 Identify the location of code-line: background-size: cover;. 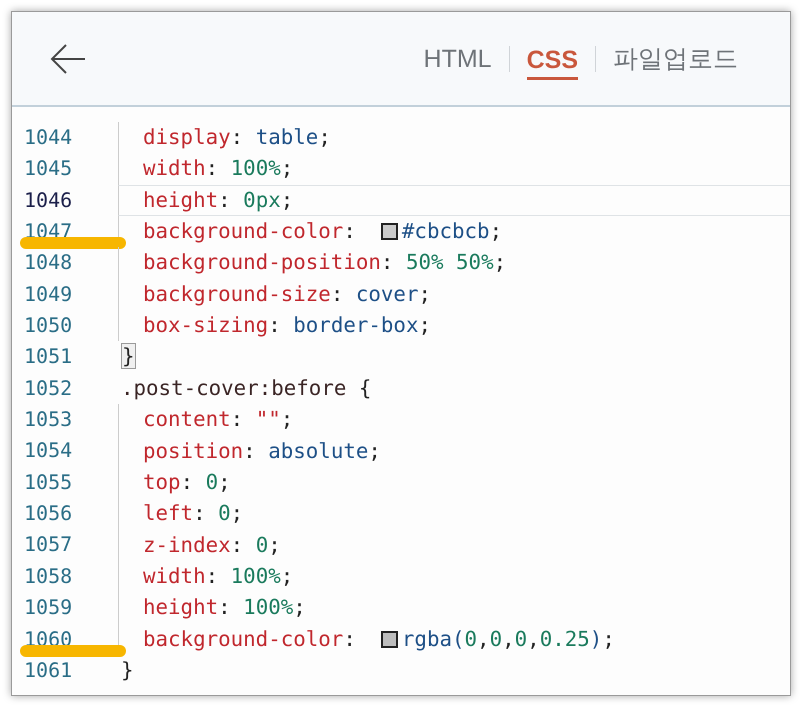
(287, 294).